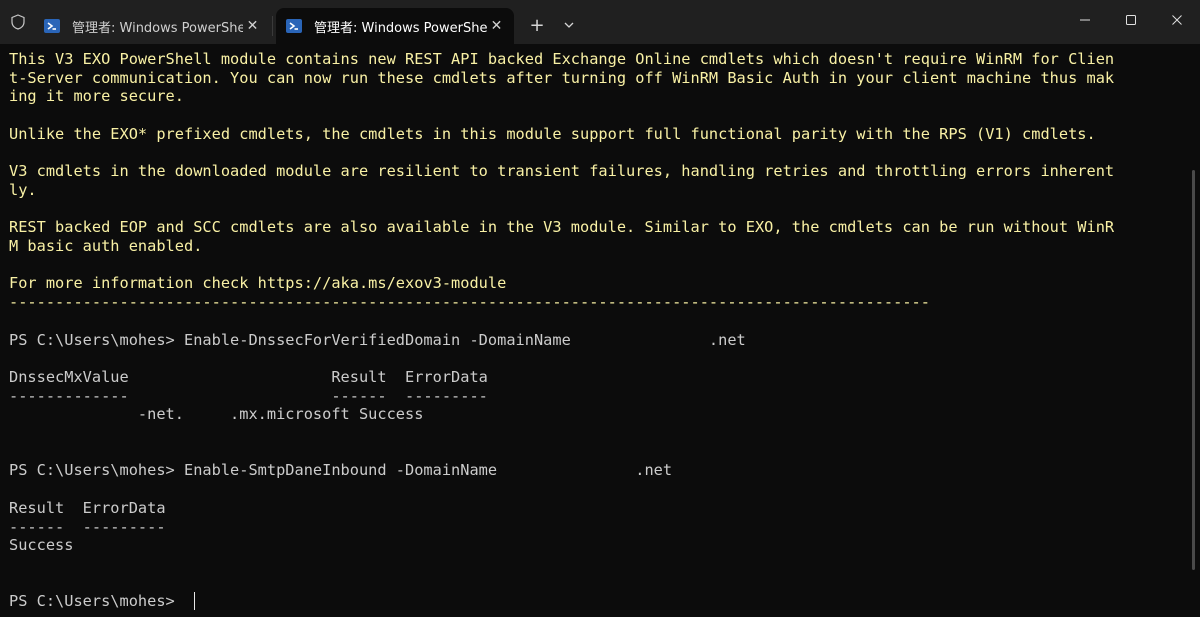 This screenshot has height=617, width=1200. Describe the element at coordinates (96, 601) in the screenshot. I see `terminal-line: PS C:\Users\mohes>` at that location.